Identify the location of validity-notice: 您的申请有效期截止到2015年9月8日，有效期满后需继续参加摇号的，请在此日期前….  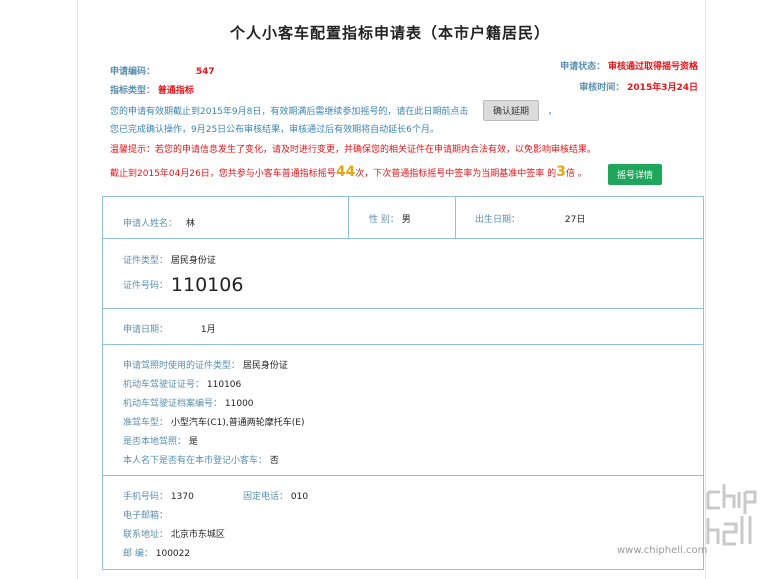
(289, 110).